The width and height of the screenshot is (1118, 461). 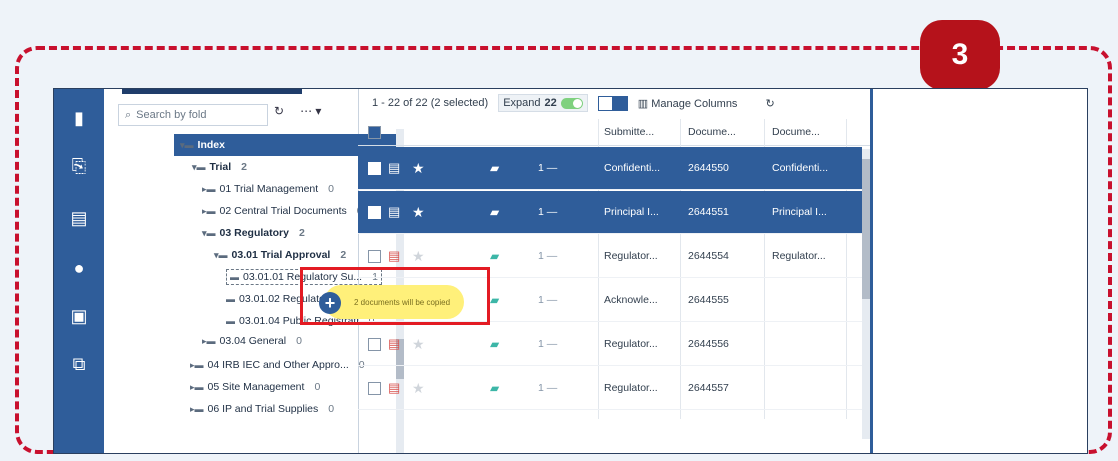 I want to click on cell-document-id: 2644550, so click(x=708, y=168).